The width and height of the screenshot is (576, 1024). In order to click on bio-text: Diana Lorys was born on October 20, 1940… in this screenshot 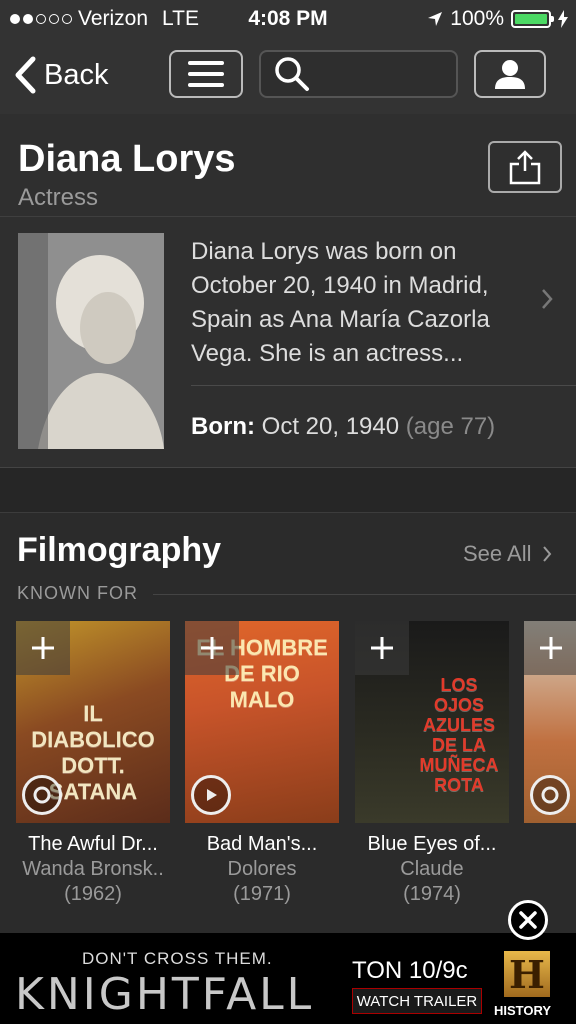, I will do `click(340, 302)`.